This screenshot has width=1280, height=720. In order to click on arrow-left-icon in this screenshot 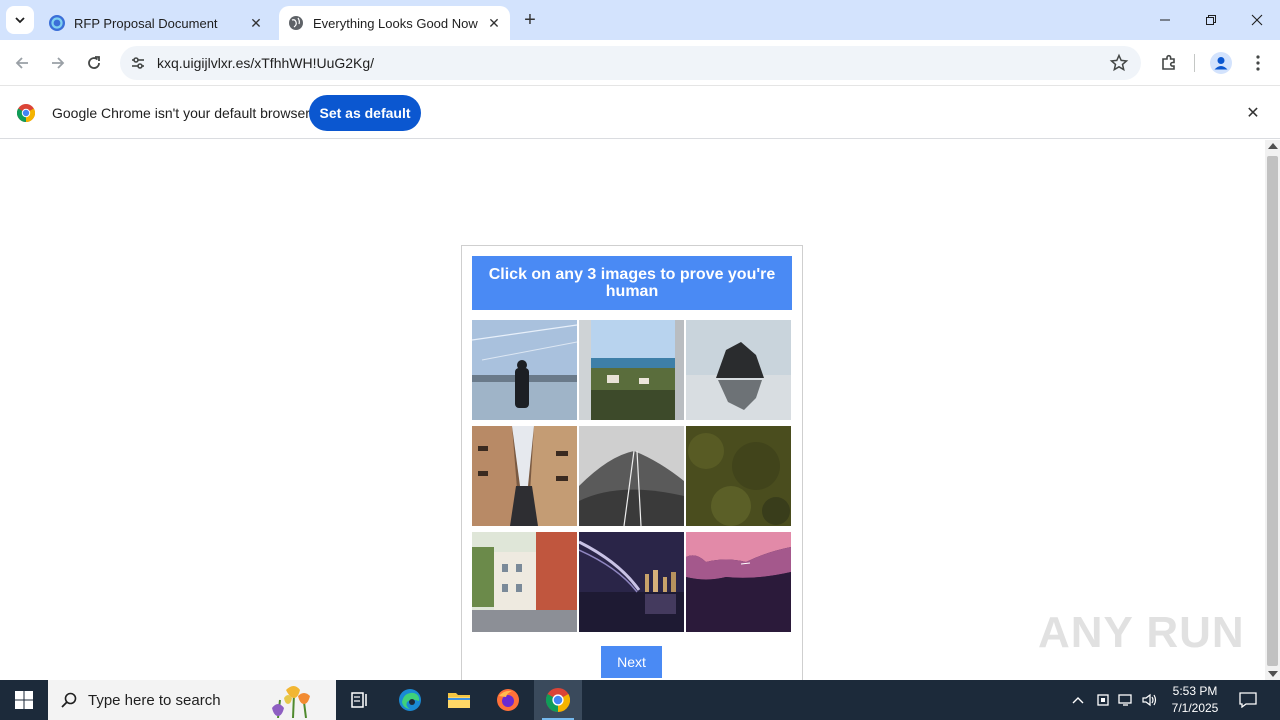, I will do `click(21, 63)`.